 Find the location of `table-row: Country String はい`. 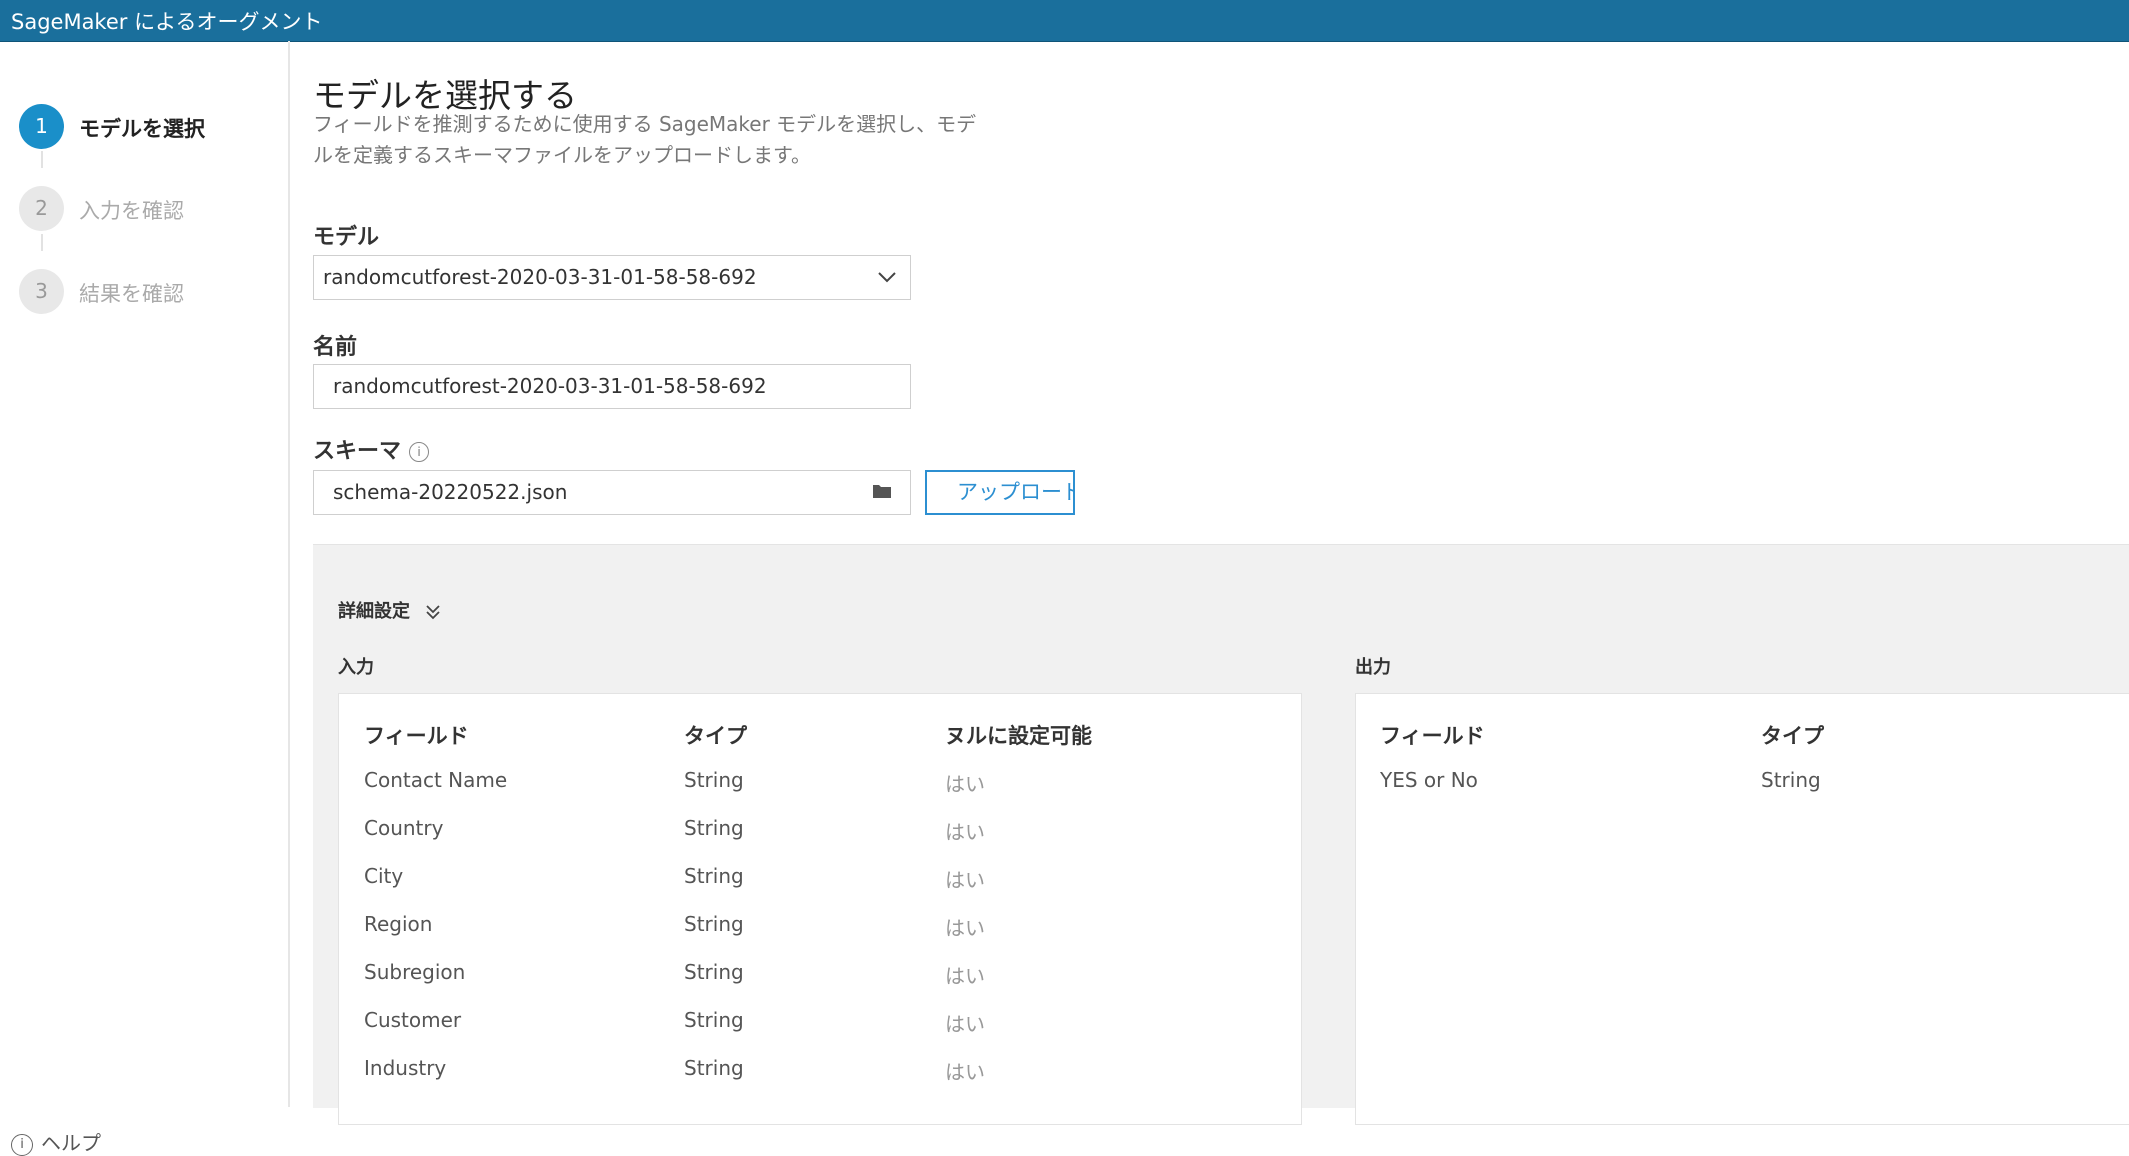

table-row: Country String はい is located at coordinates (674, 830).